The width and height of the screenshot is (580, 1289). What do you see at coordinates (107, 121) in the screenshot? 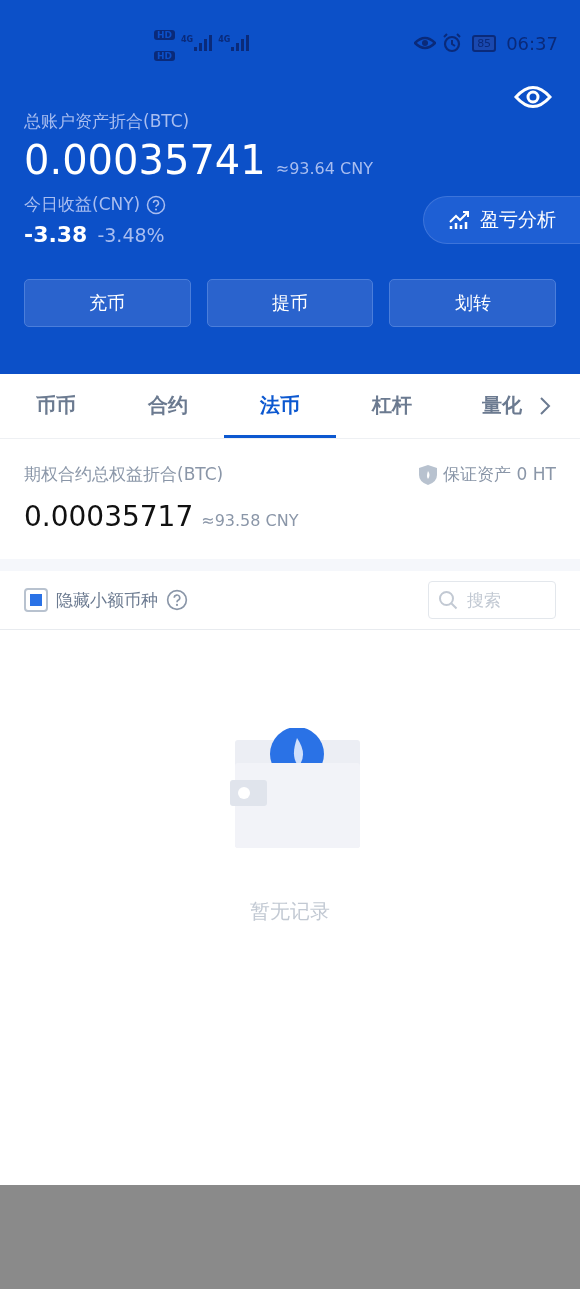
I see `total-assets-label: 总账户资产折合(BTC)` at bounding box center [107, 121].